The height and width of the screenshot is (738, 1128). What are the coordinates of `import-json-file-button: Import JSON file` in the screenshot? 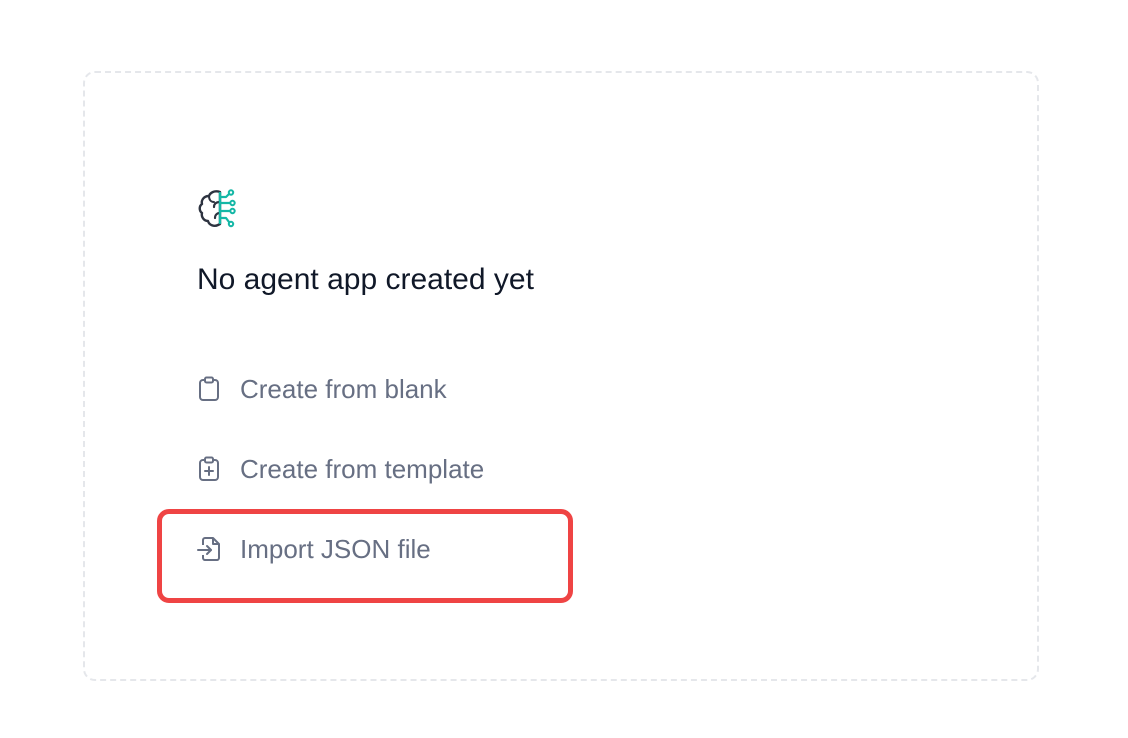 It's located at (313, 549).